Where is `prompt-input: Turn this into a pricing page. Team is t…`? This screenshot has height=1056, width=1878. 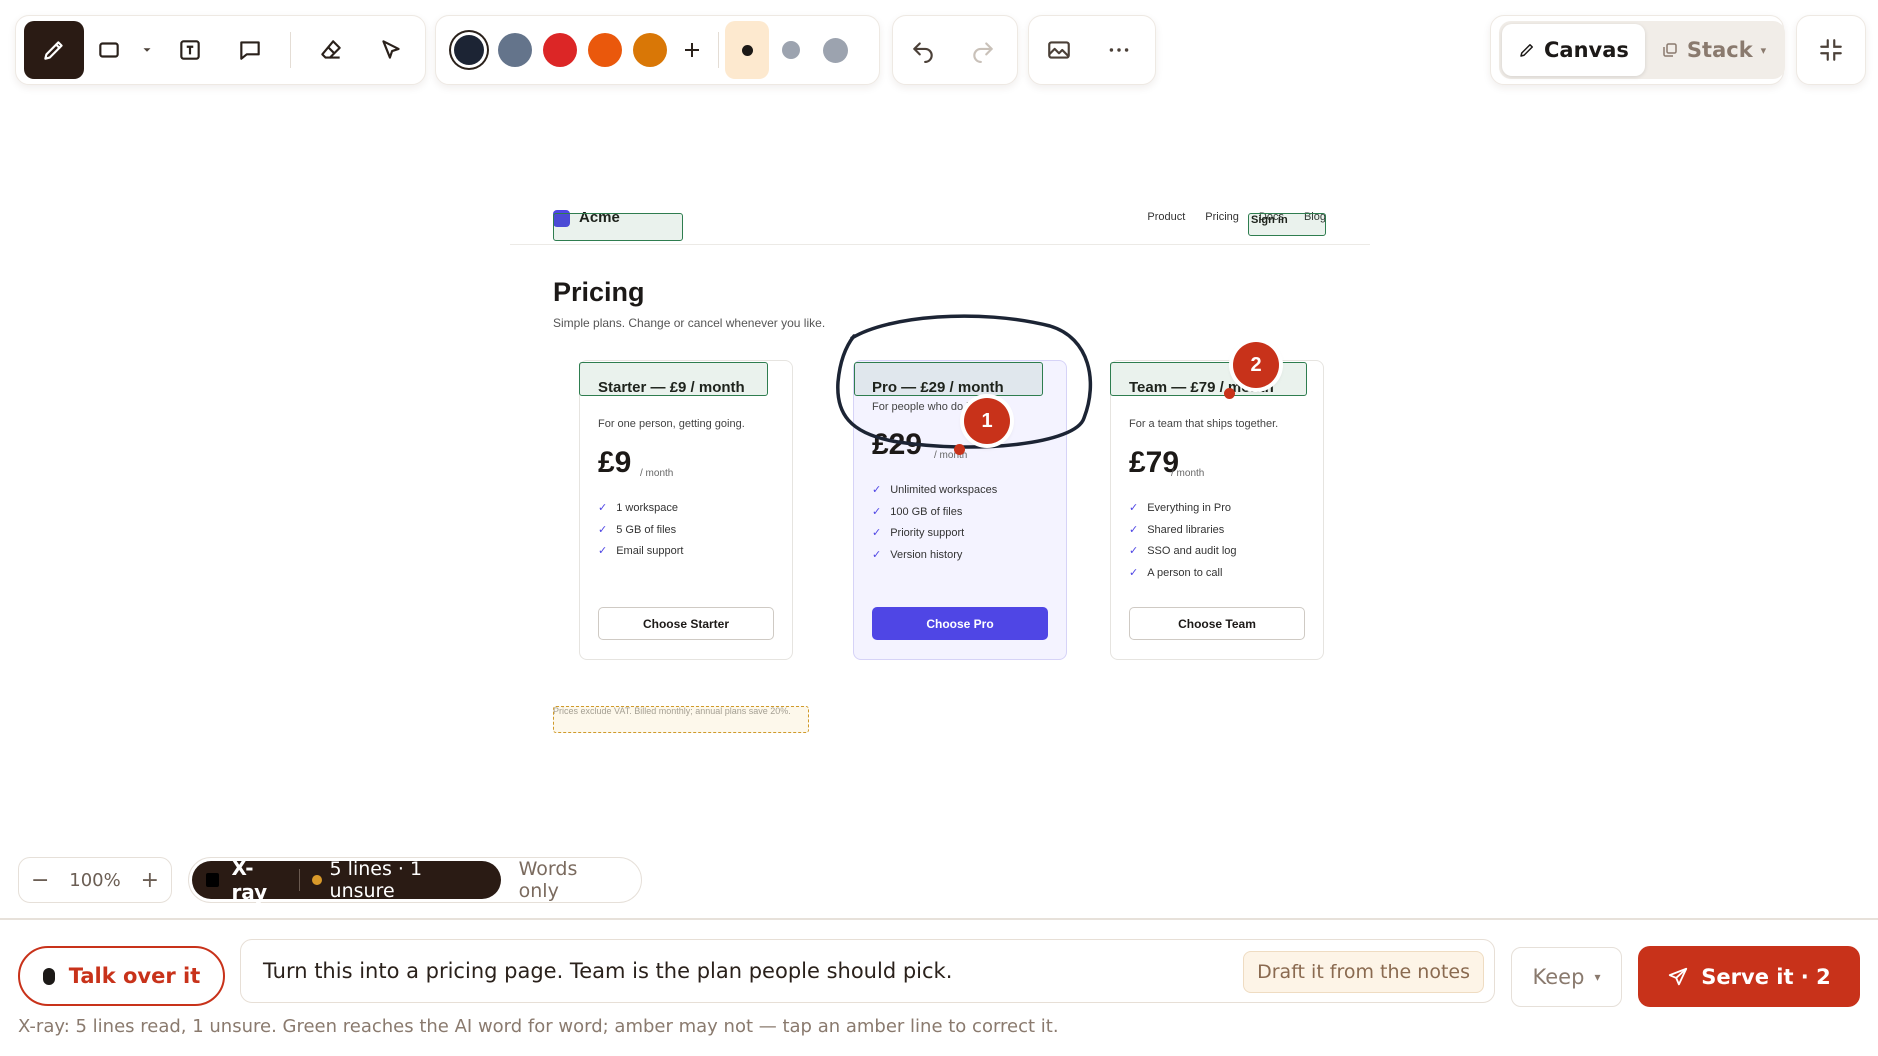 prompt-input: Turn this into a pricing page. Team is t… is located at coordinates (867, 971).